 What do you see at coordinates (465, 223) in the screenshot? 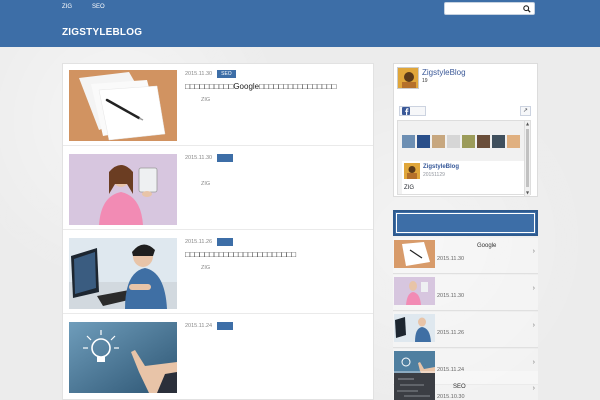
I see `widget-header` at bounding box center [465, 223].